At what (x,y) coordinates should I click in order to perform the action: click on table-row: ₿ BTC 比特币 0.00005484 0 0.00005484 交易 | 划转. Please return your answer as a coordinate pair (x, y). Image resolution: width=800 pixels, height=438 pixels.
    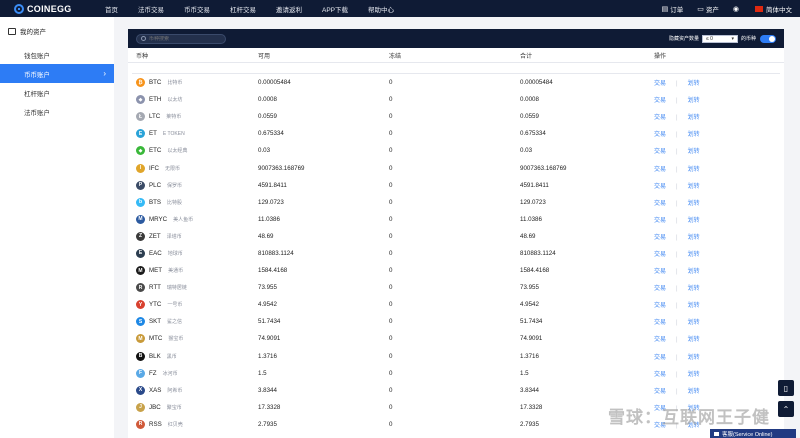
    Looking at the image, I should click on (456, 82).